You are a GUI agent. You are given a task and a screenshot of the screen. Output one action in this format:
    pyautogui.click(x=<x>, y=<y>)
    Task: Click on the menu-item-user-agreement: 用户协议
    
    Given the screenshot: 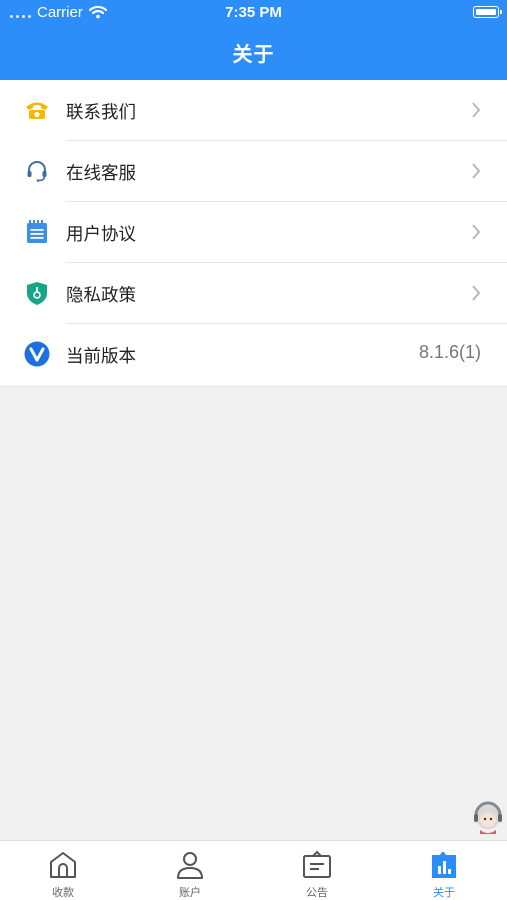 What is the action you would take?
    pyautogui.click(x=253, y=232)
    